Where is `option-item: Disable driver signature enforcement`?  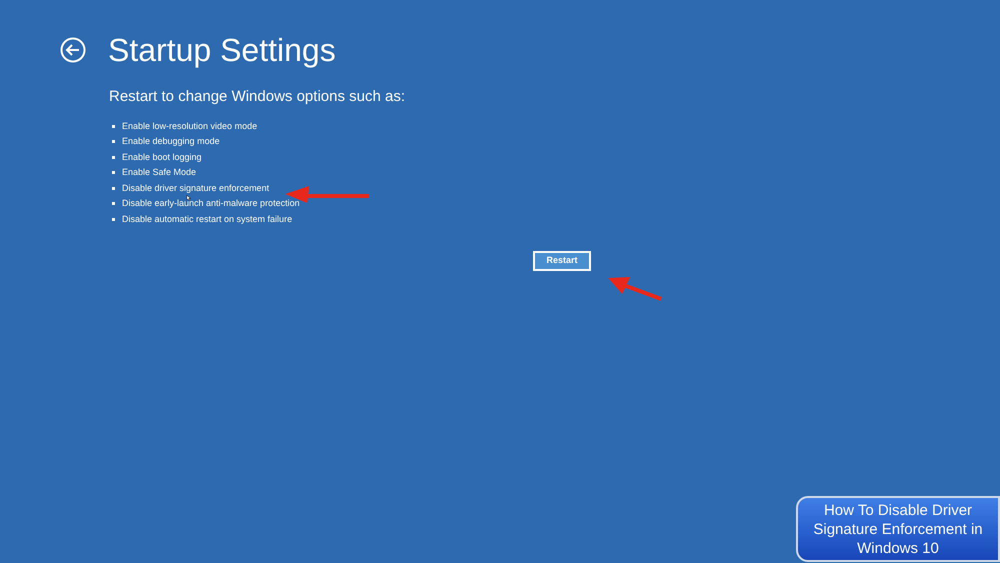
option-item: Disable driver signature enforcement is located at coordinates (196, 188).